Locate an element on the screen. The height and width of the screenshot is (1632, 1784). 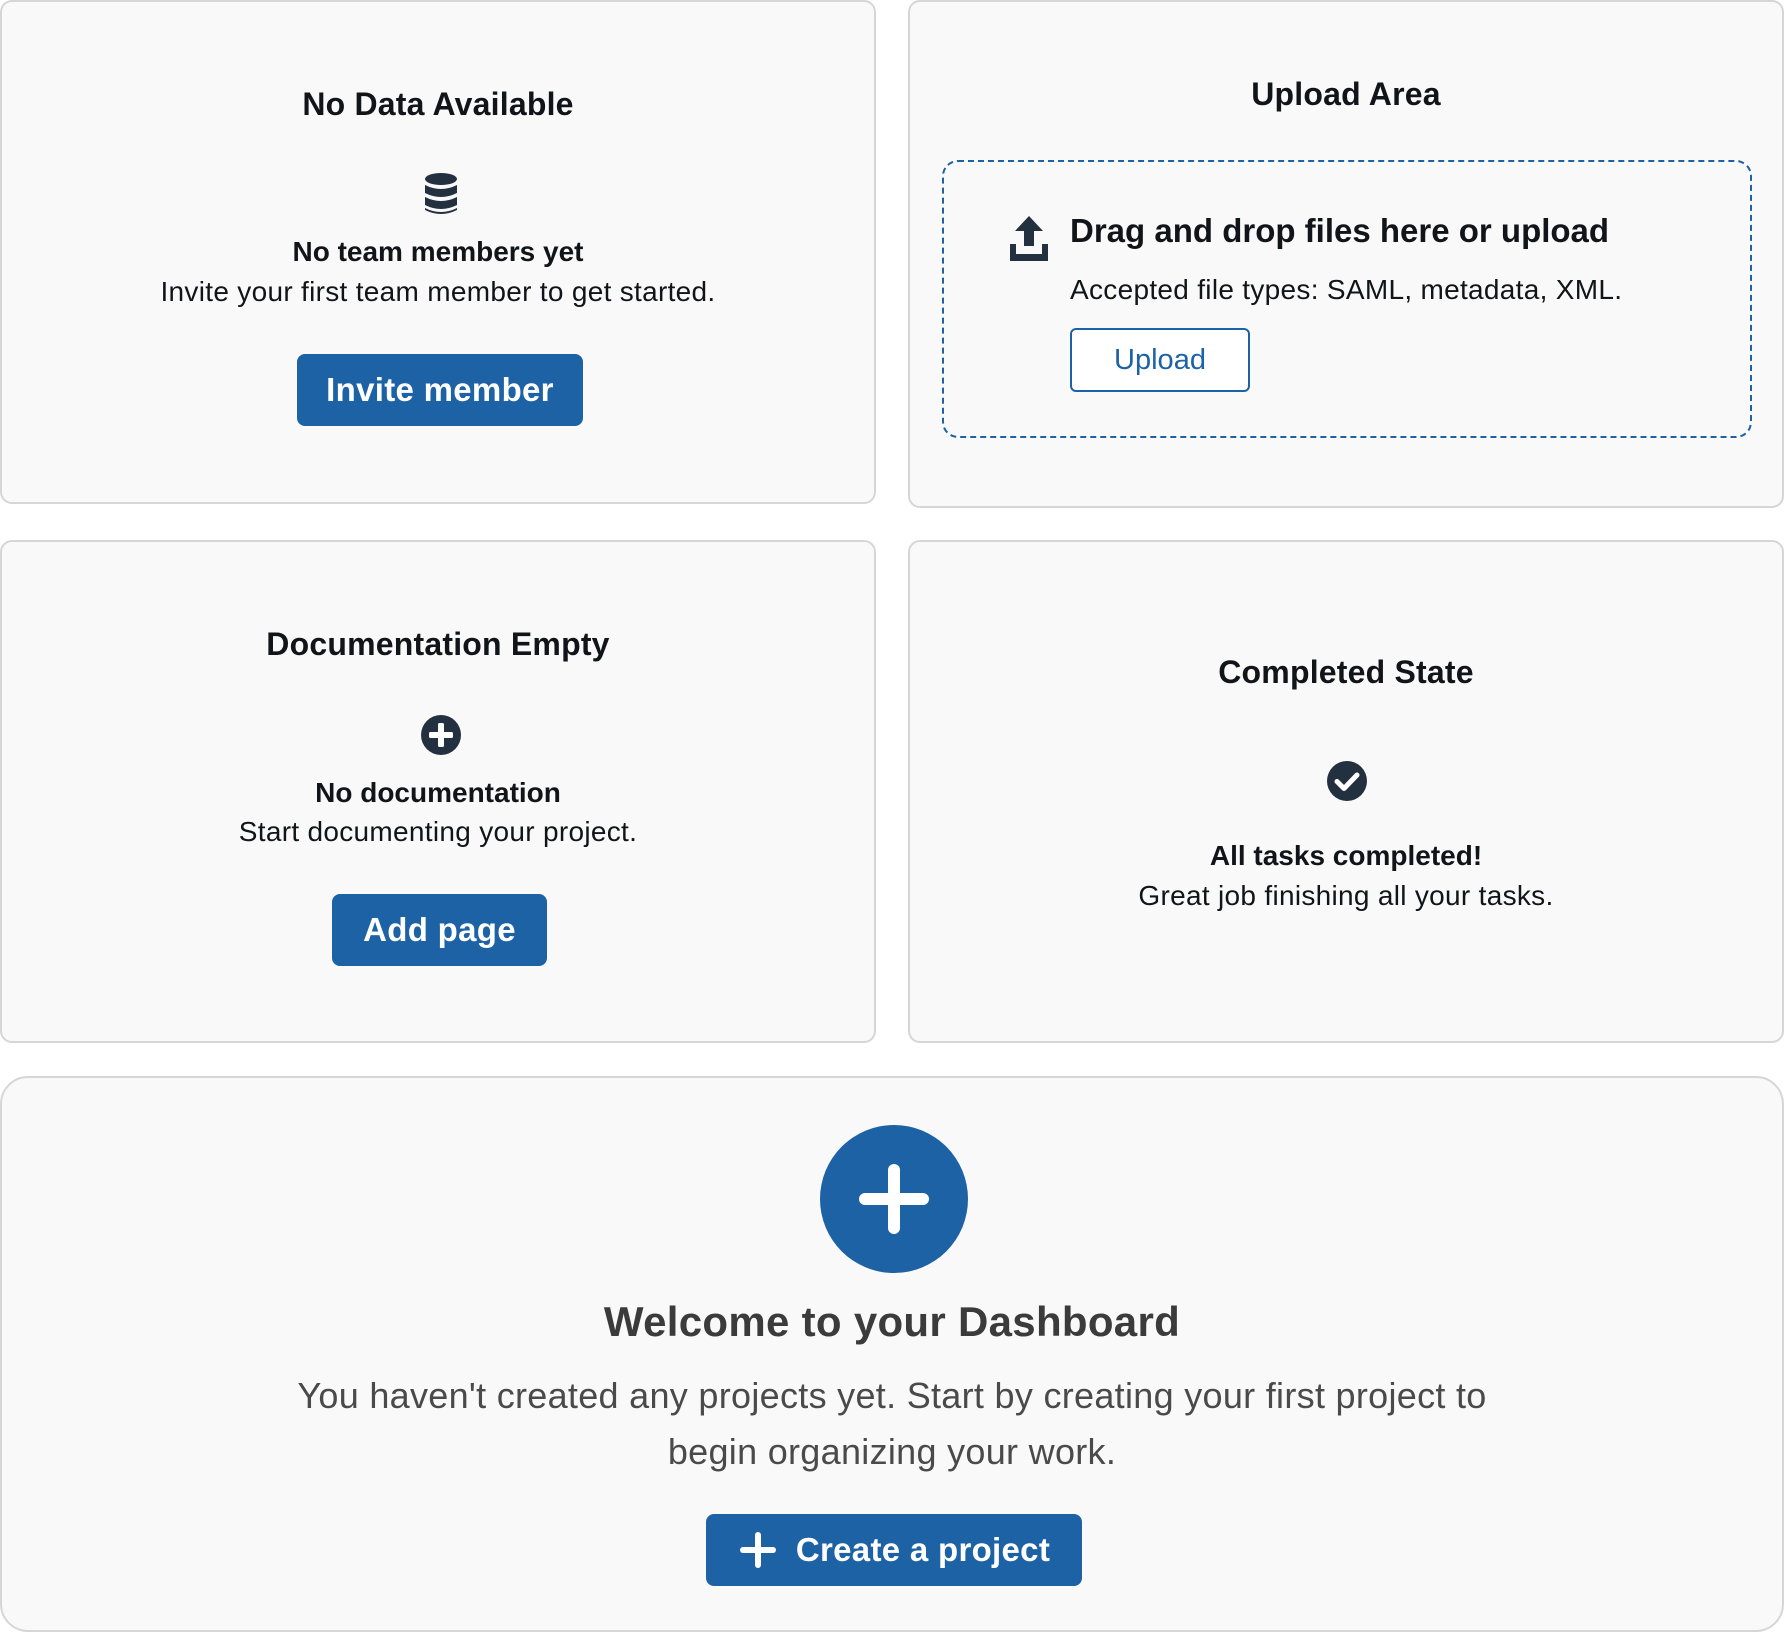
invite-member-button: Invite member is located at coordinates (440, 390).